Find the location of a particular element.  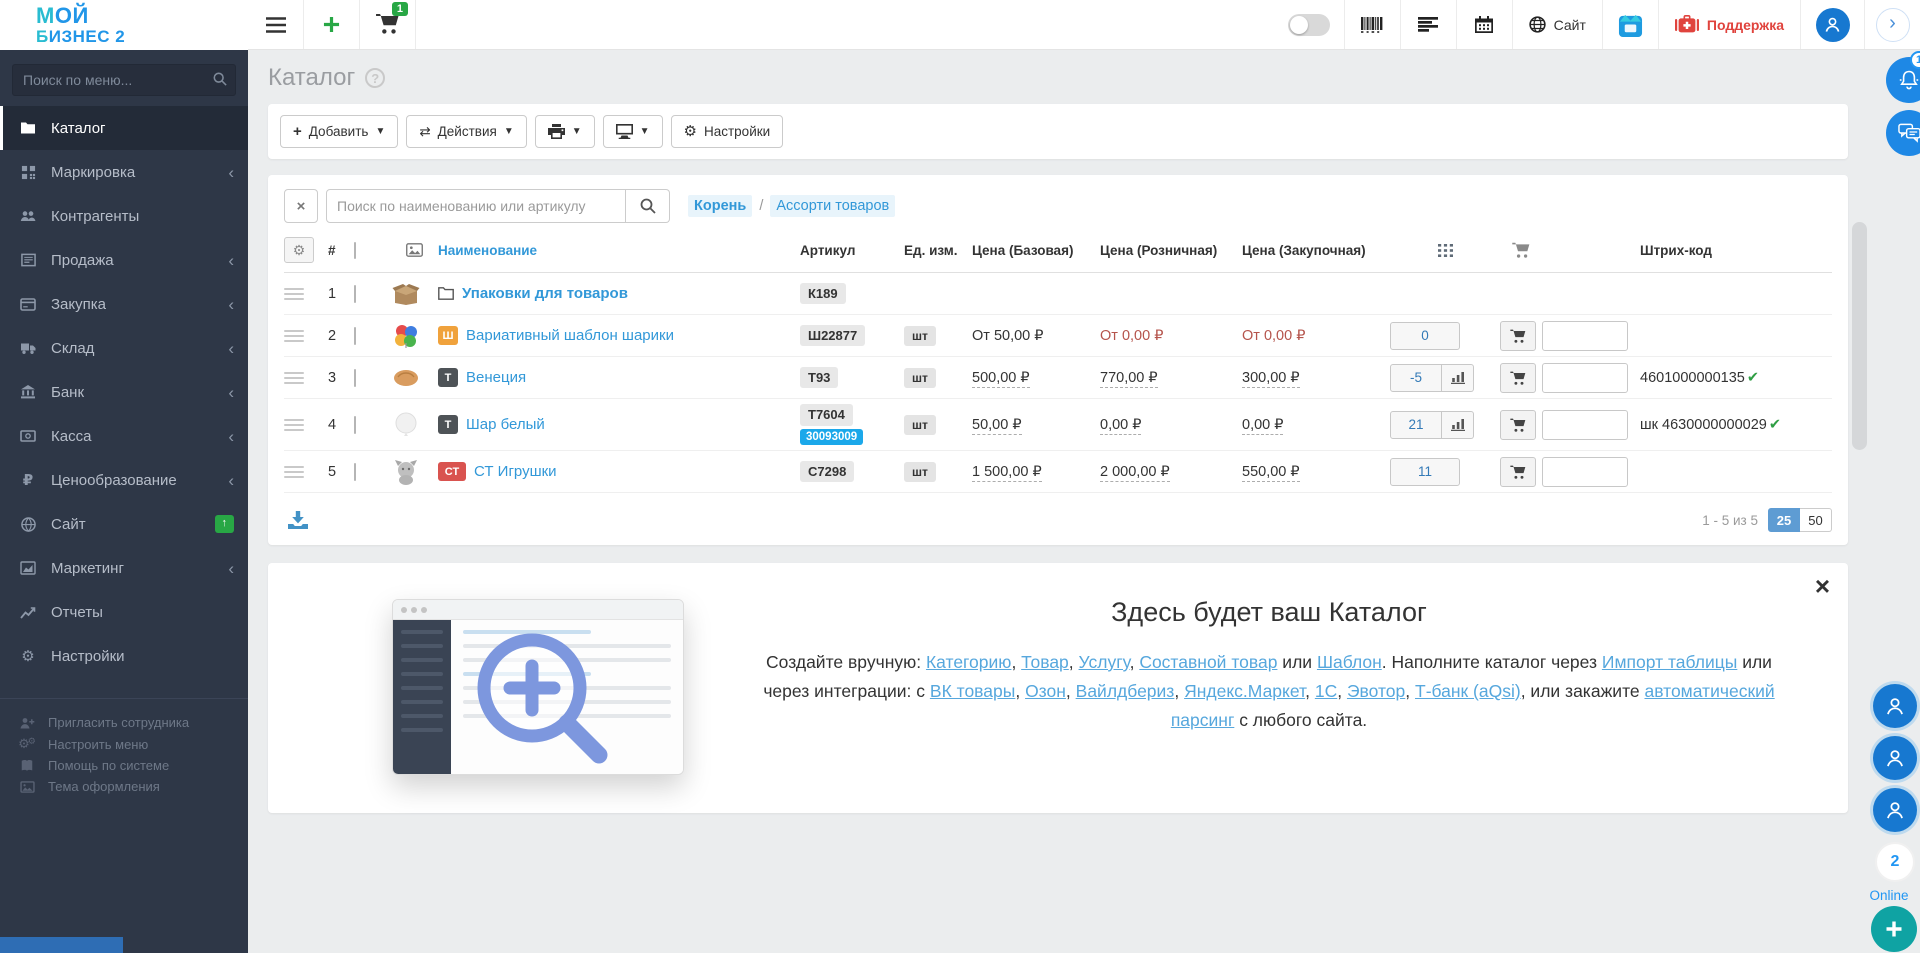

sidebar-item-sales: Продажа ‹ is located at coordinates (124, 260).